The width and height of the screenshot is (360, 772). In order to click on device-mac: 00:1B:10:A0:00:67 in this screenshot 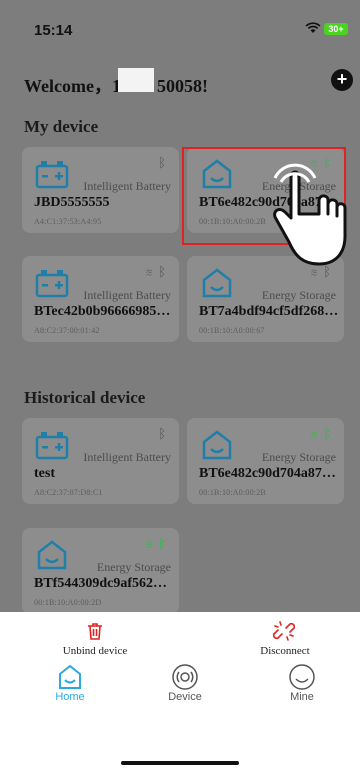, I will do `click(232, 330)`.